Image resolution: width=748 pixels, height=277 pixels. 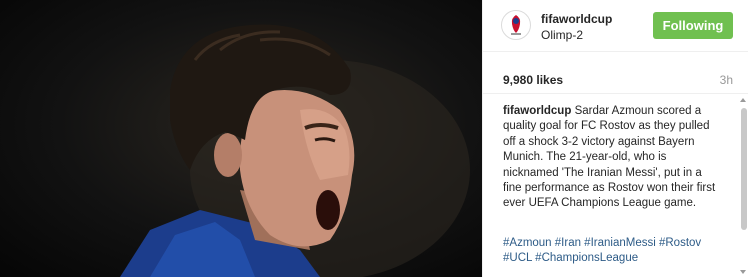 I want to click on likes-row: 9,980 likes 3h, so click(x=615, y=73).